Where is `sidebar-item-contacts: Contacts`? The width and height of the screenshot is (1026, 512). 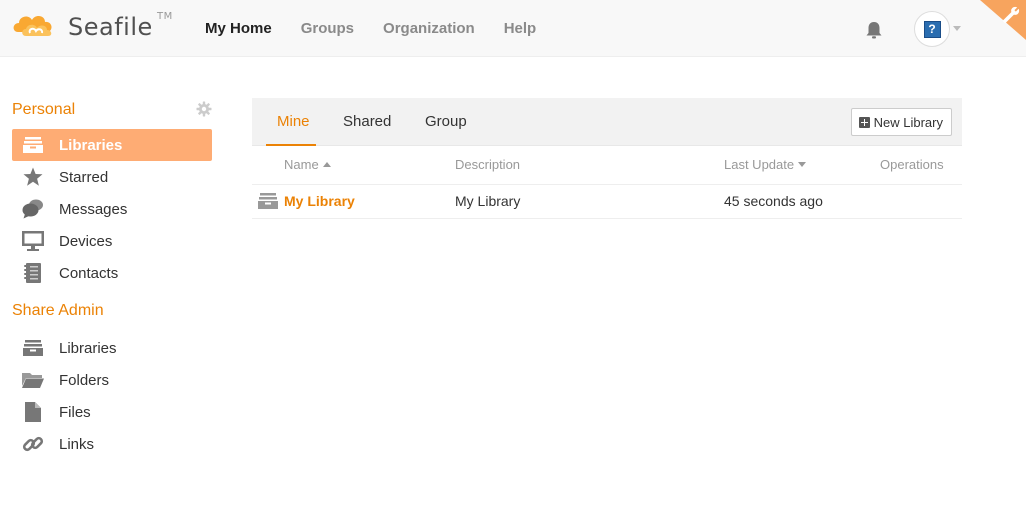 sidebar-item-contacts: Contacts is located at coordinates (112, 273).